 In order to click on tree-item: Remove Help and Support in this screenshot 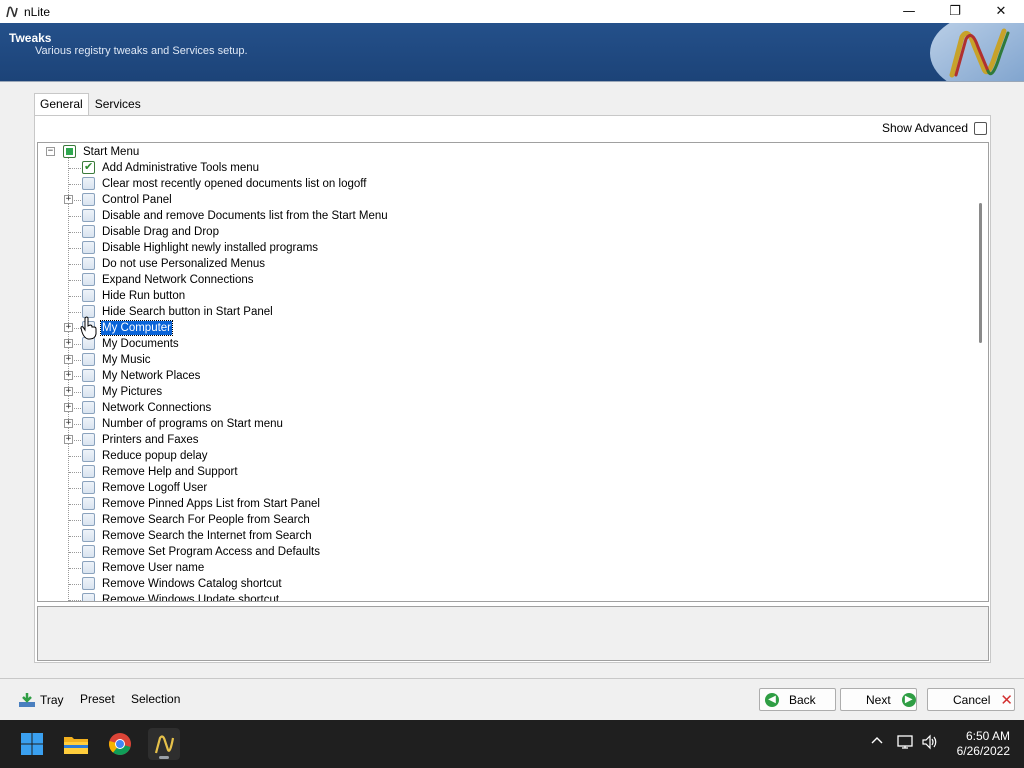, I will do `click(503, 472)`.